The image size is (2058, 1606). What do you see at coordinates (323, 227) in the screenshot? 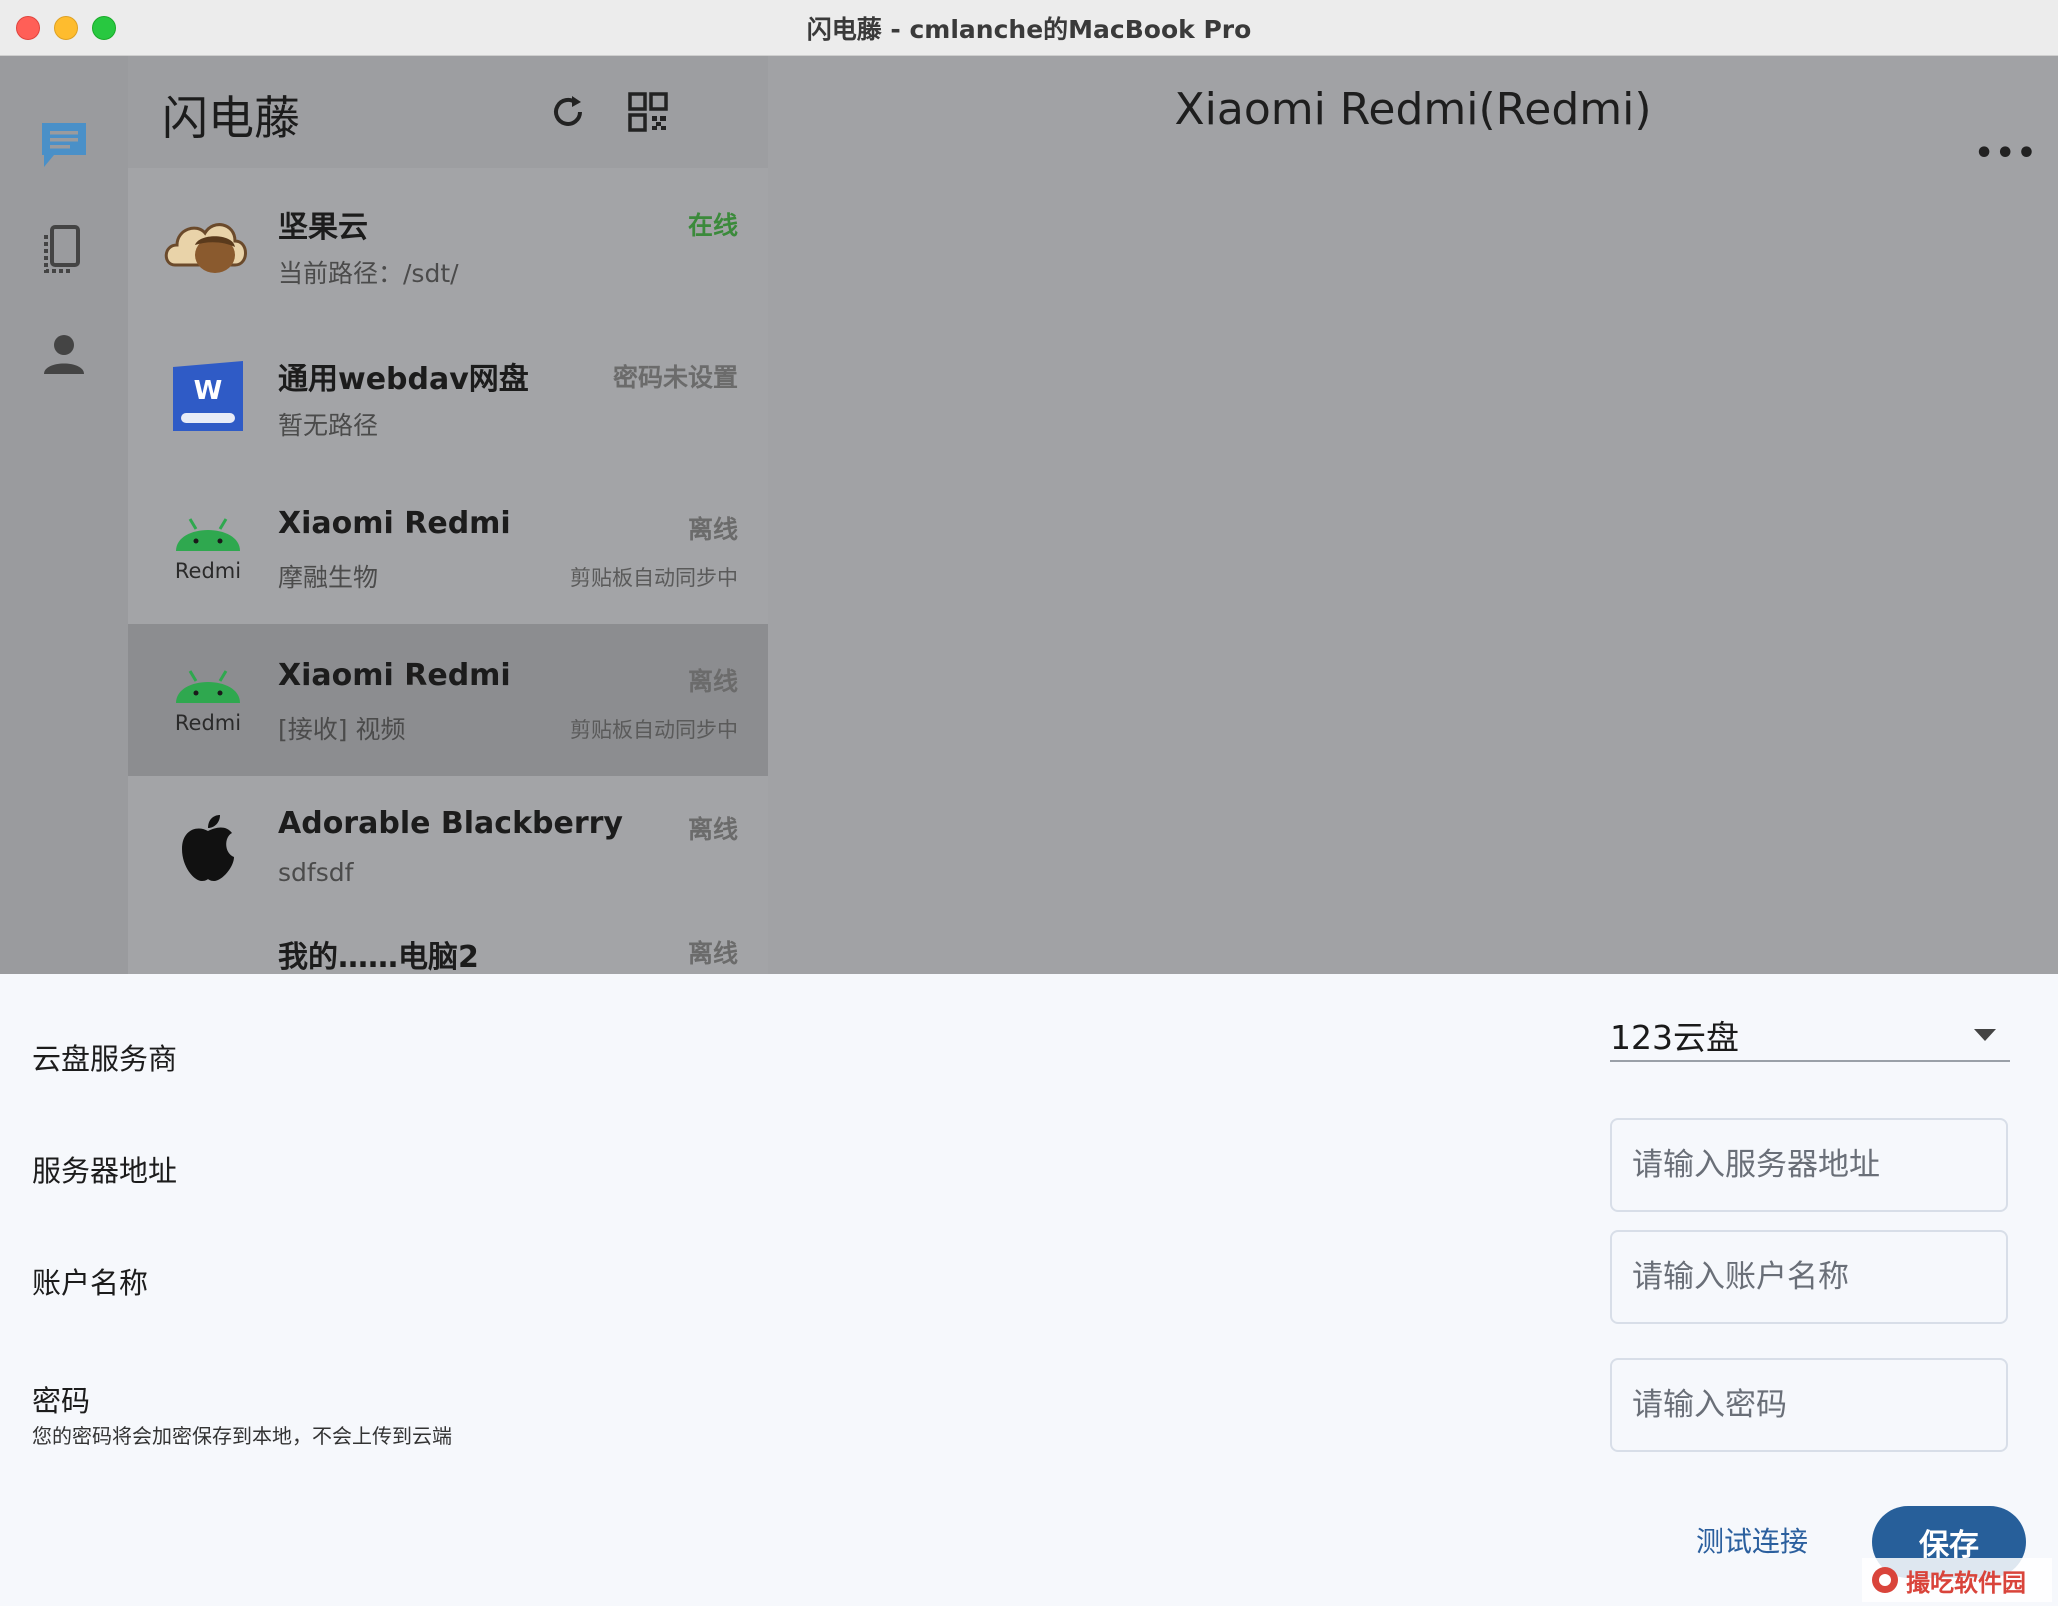
I see `device-name: 坚果云` at bounding box center [323, 227].